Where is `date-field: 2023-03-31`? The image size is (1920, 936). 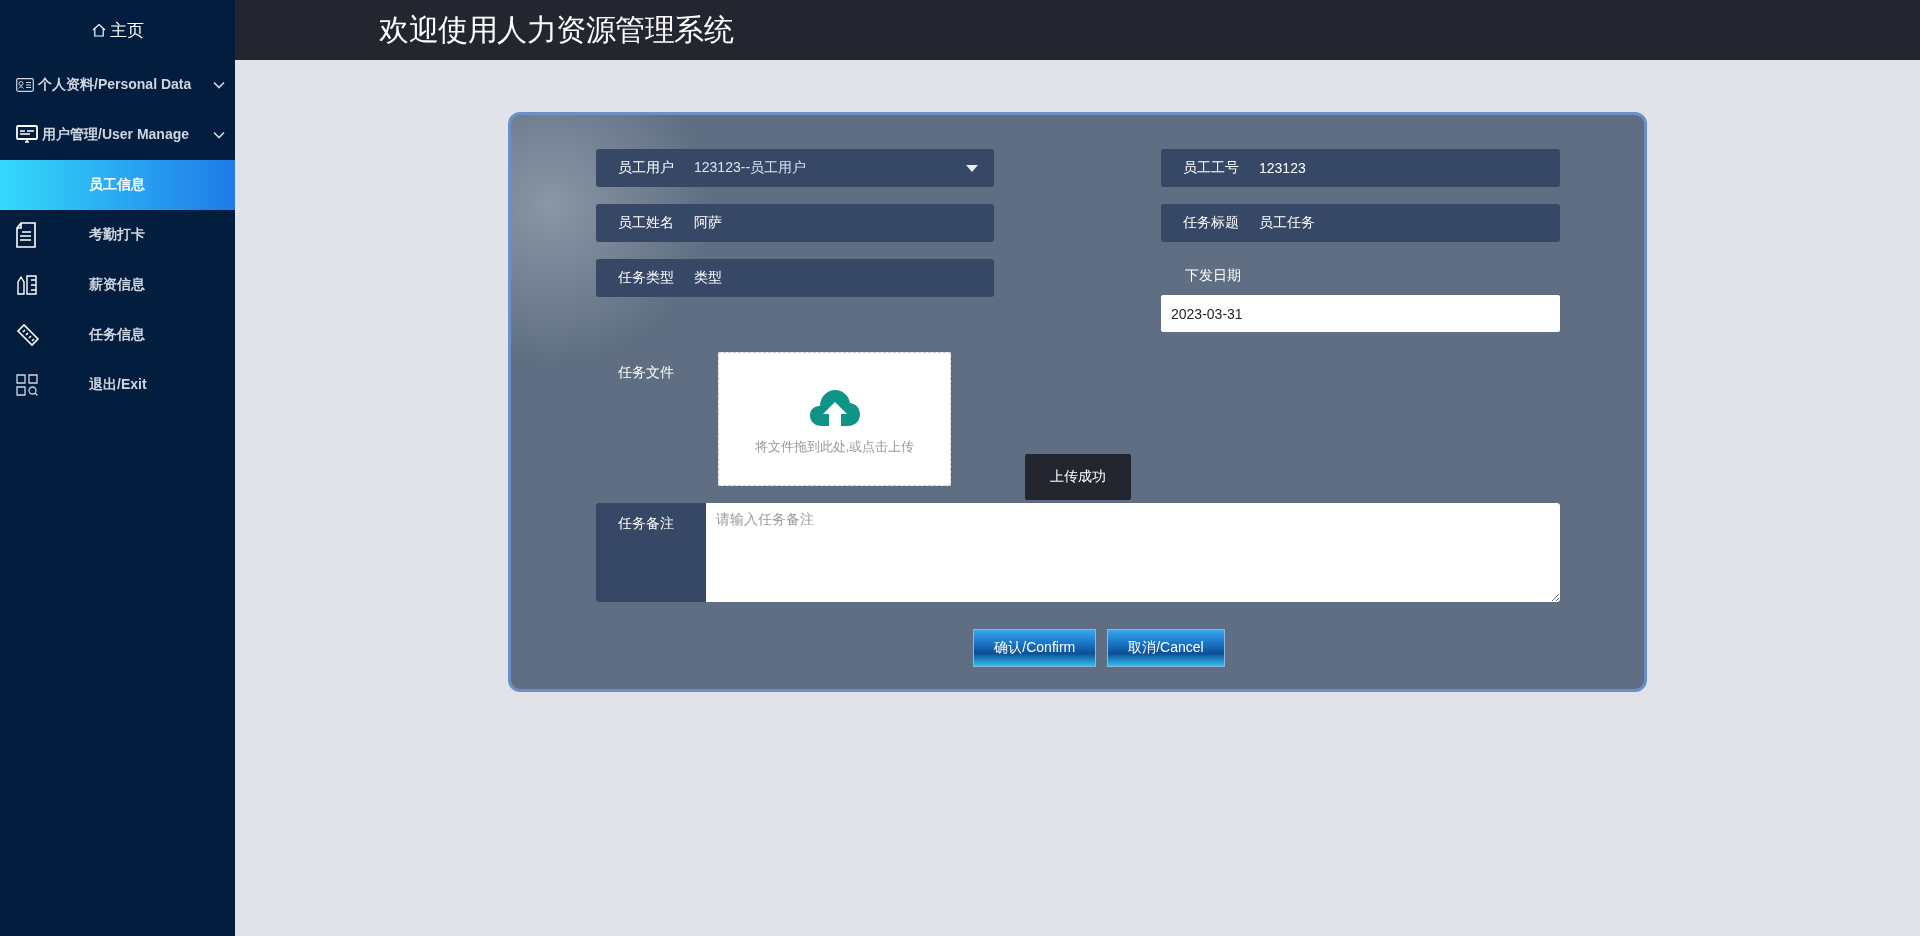 date-field: 2023-03-31 is located at coordinates (1360, 313).